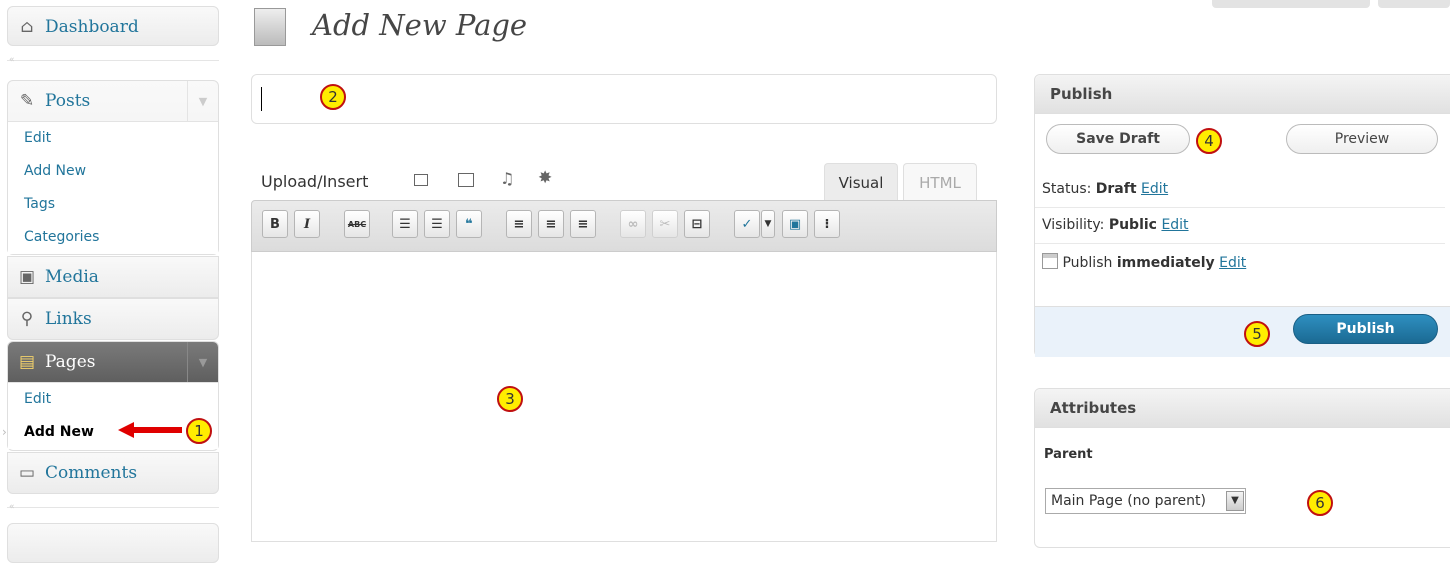 This screenshot has width=1450, height=563. I want to click on publish-date-edit-link: Edit, so click(1232, 263).